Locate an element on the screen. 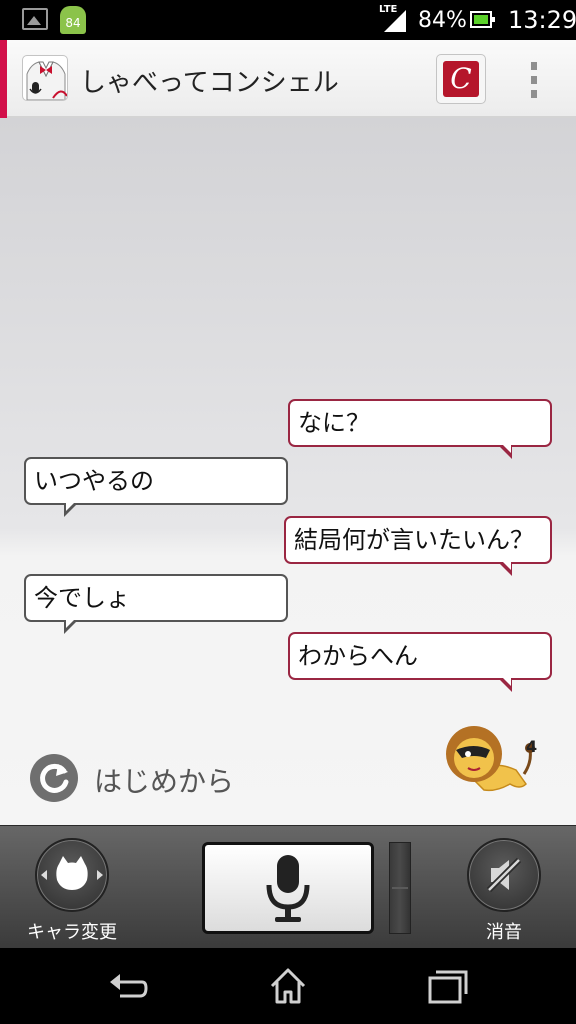 The width and height of the screenshot is (576, 1024). user-message: いつやるの is located at coordinates (156, 487).